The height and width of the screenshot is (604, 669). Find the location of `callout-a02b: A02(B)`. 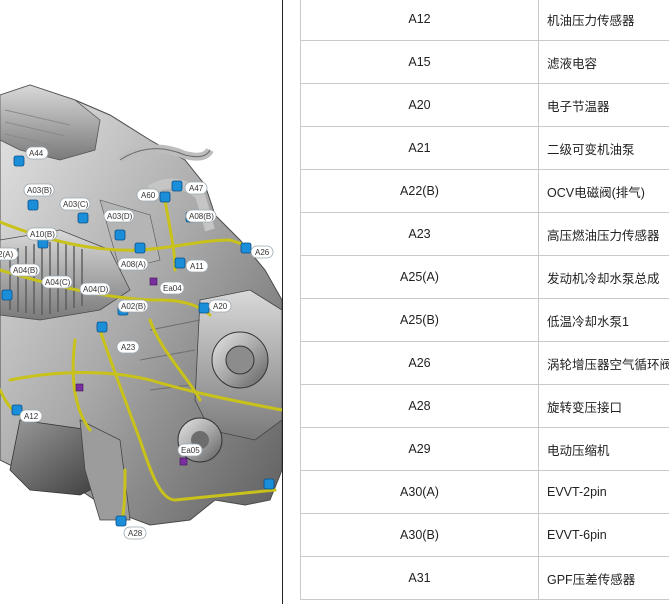

callout-a02b: A02(B) is located at coordinates (133, 306).